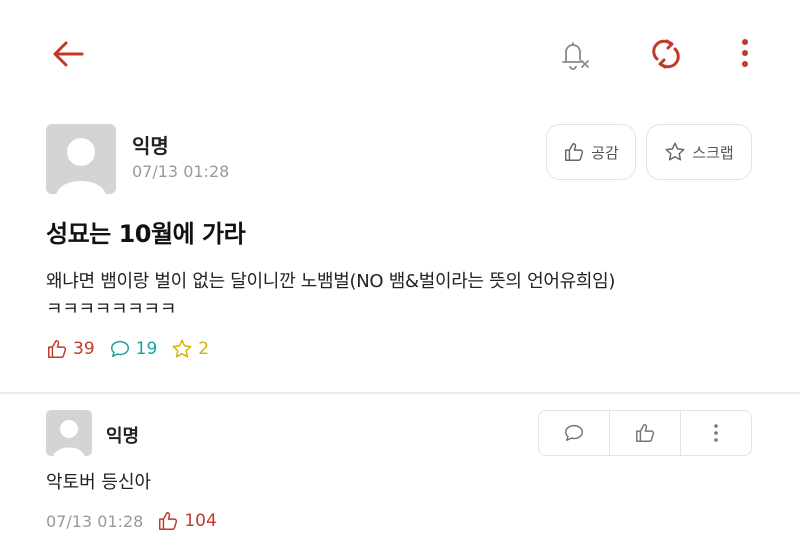  Describe the element at coordinates (400, 393) in the screenshot. I see `divider` at that location.